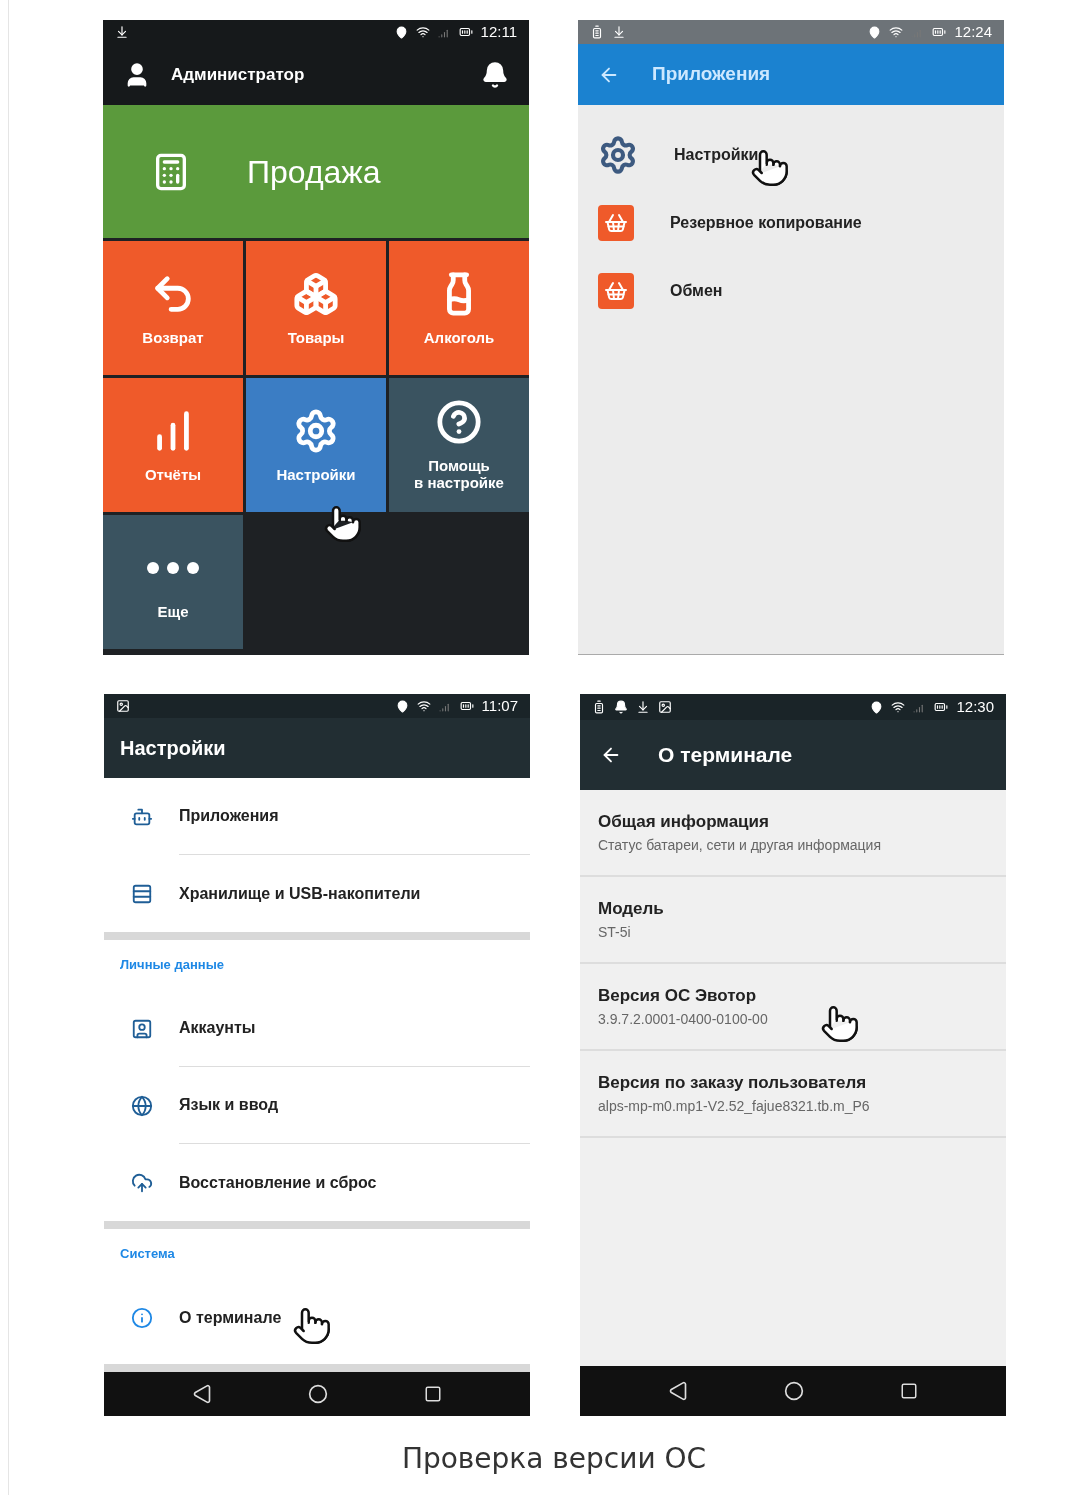 The height and width of the screenshot is (1495, 1090). Describe the element at coordinates (229, 1105) in the screenshot. I see `settings-item: Язык и ввод` at that location.